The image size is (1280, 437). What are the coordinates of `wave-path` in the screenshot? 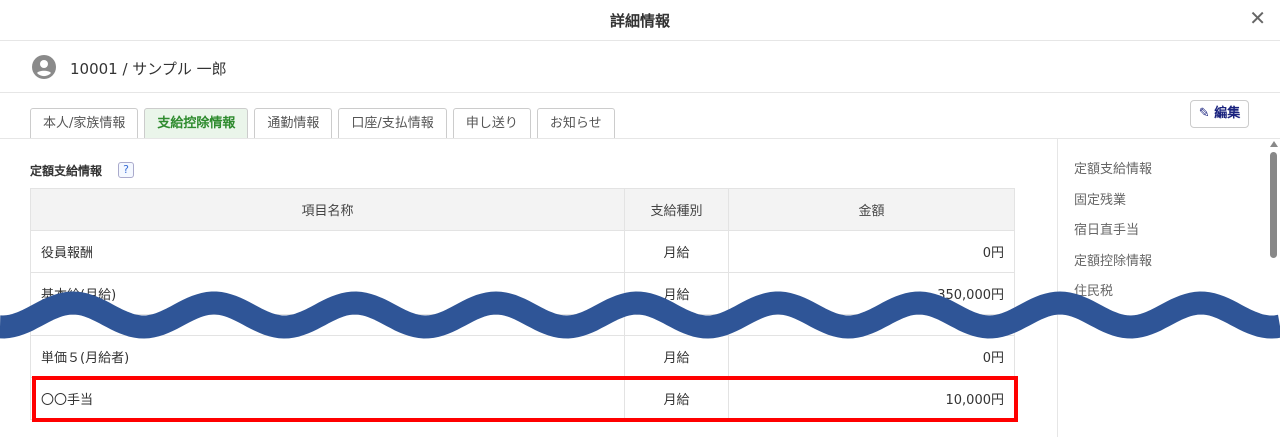 It's located at (640, 315).